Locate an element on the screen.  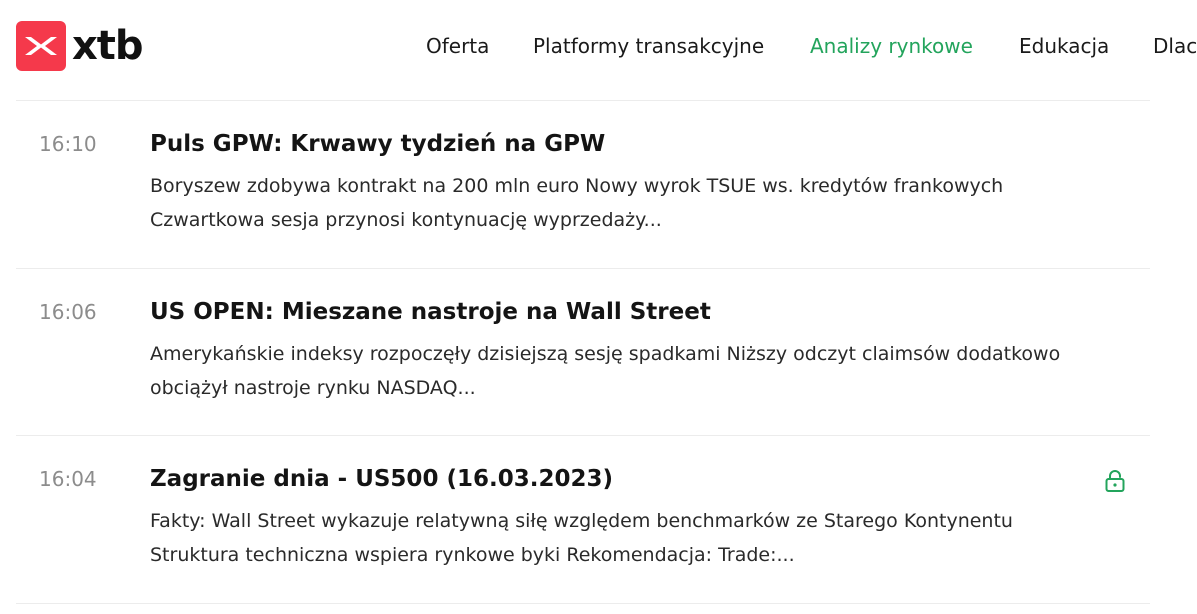
news-title: Zagranie dnia - US500 (16.03.2023) is located at coordinates (381, 479).